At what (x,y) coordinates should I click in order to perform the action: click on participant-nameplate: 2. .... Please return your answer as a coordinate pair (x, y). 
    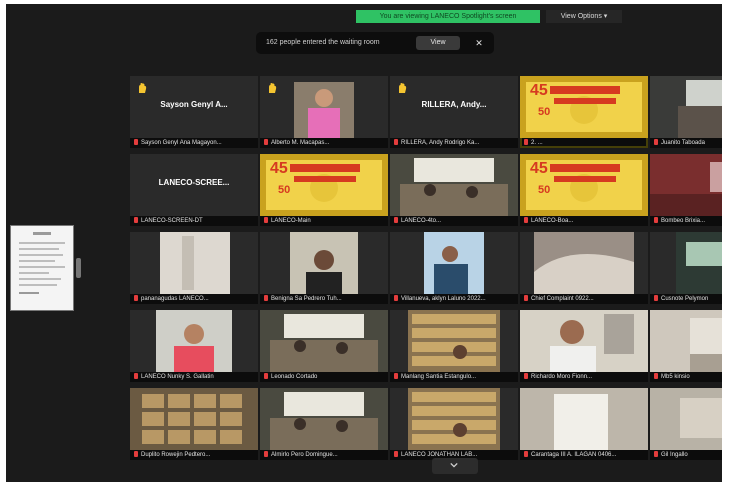
    Looking at the image, I should click on (584, 143).